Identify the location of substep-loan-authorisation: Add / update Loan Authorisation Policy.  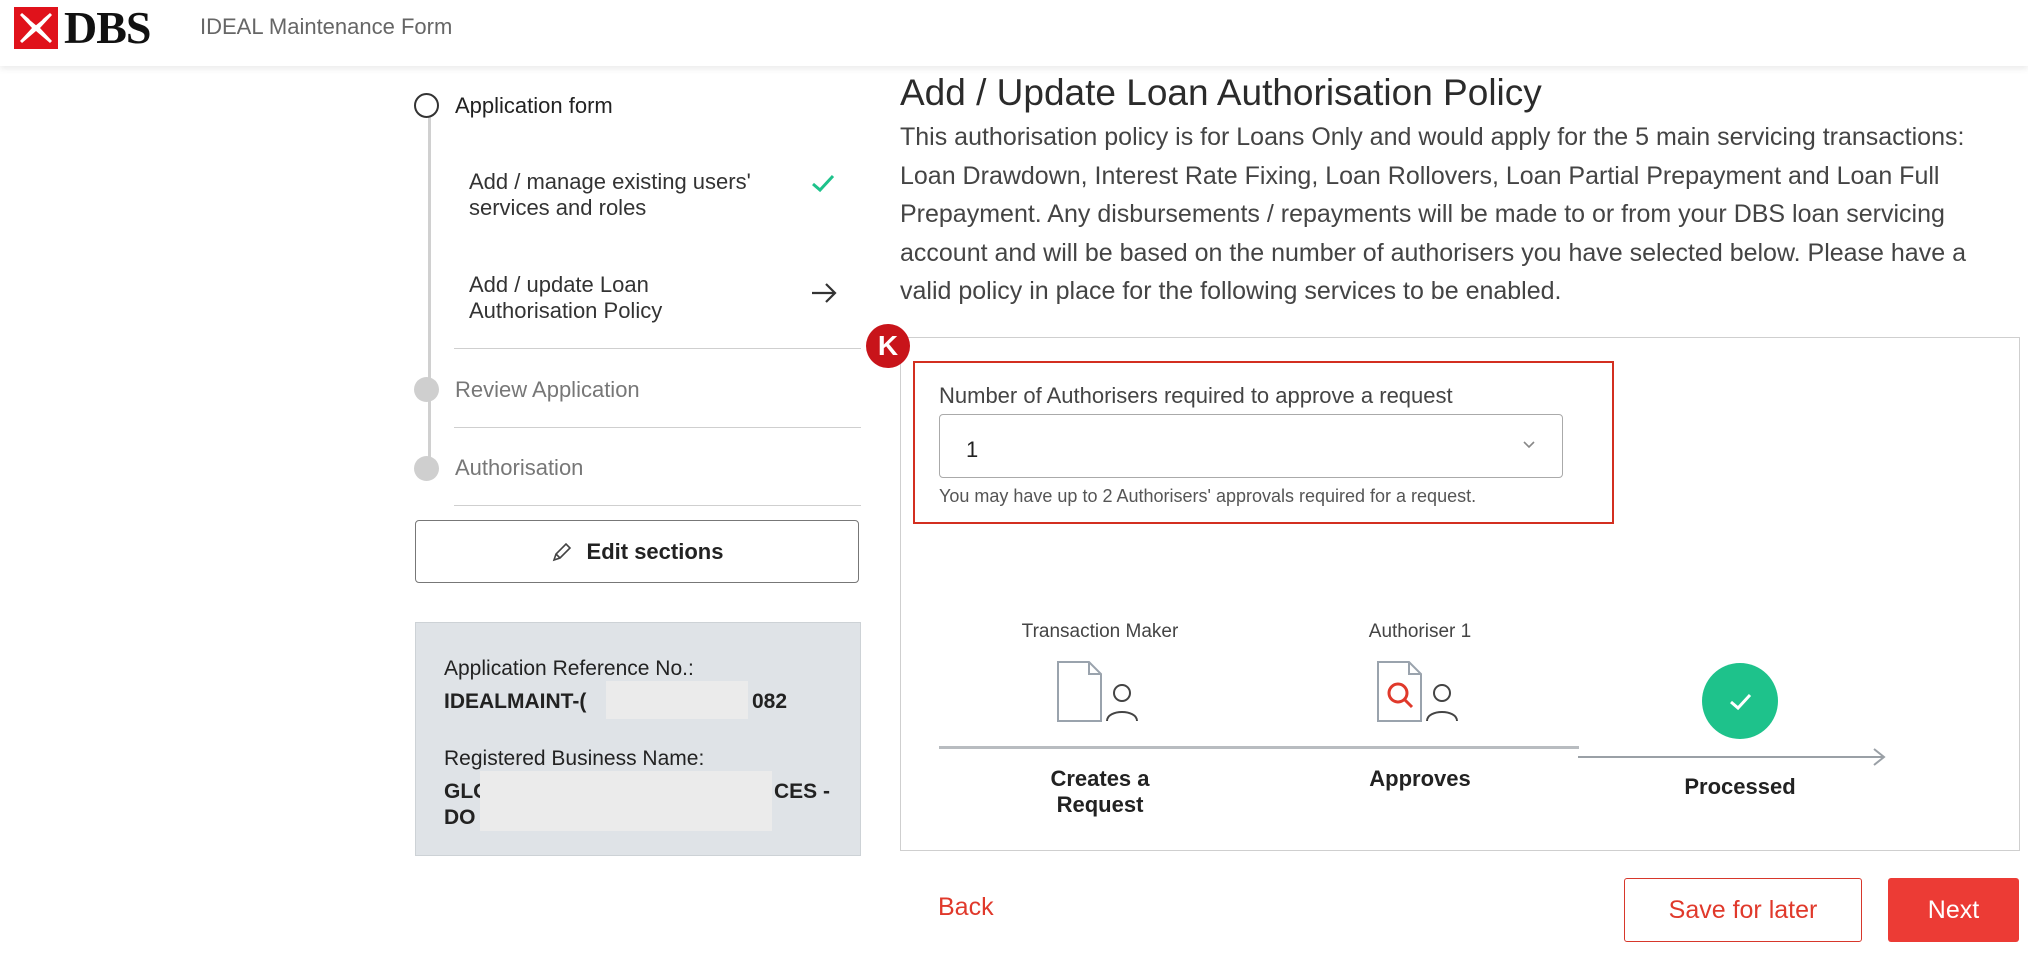
(565, 298).